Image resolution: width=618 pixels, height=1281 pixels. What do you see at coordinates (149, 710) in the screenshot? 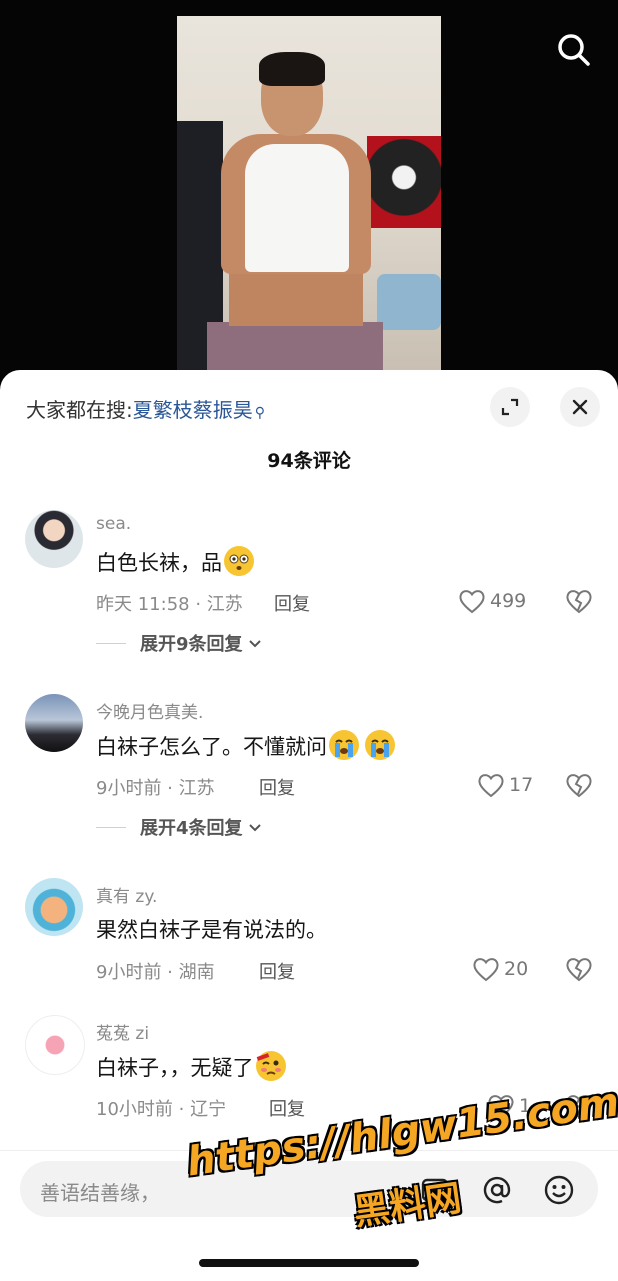
I see `comment-username: 今晚月色真美.` at bounding box center [149, 710].